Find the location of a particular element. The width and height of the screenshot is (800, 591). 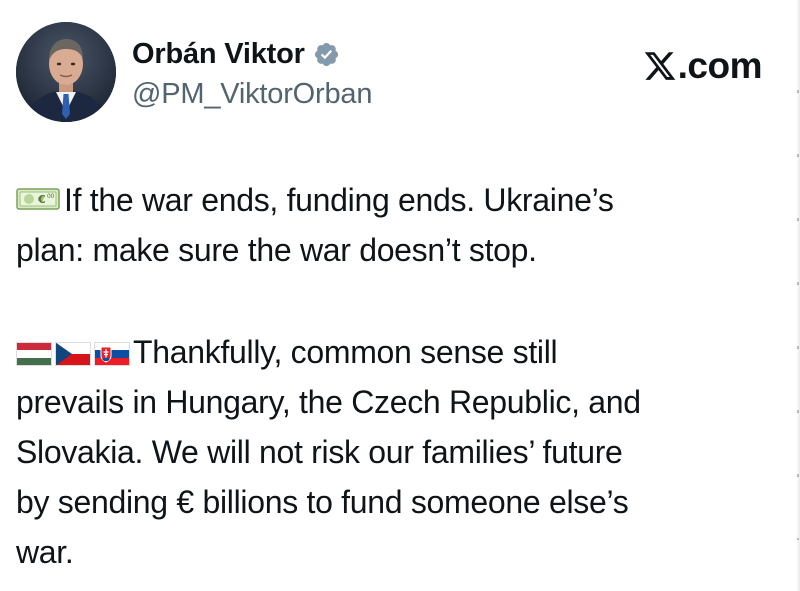

avatar is located at coordinates (66, 72).